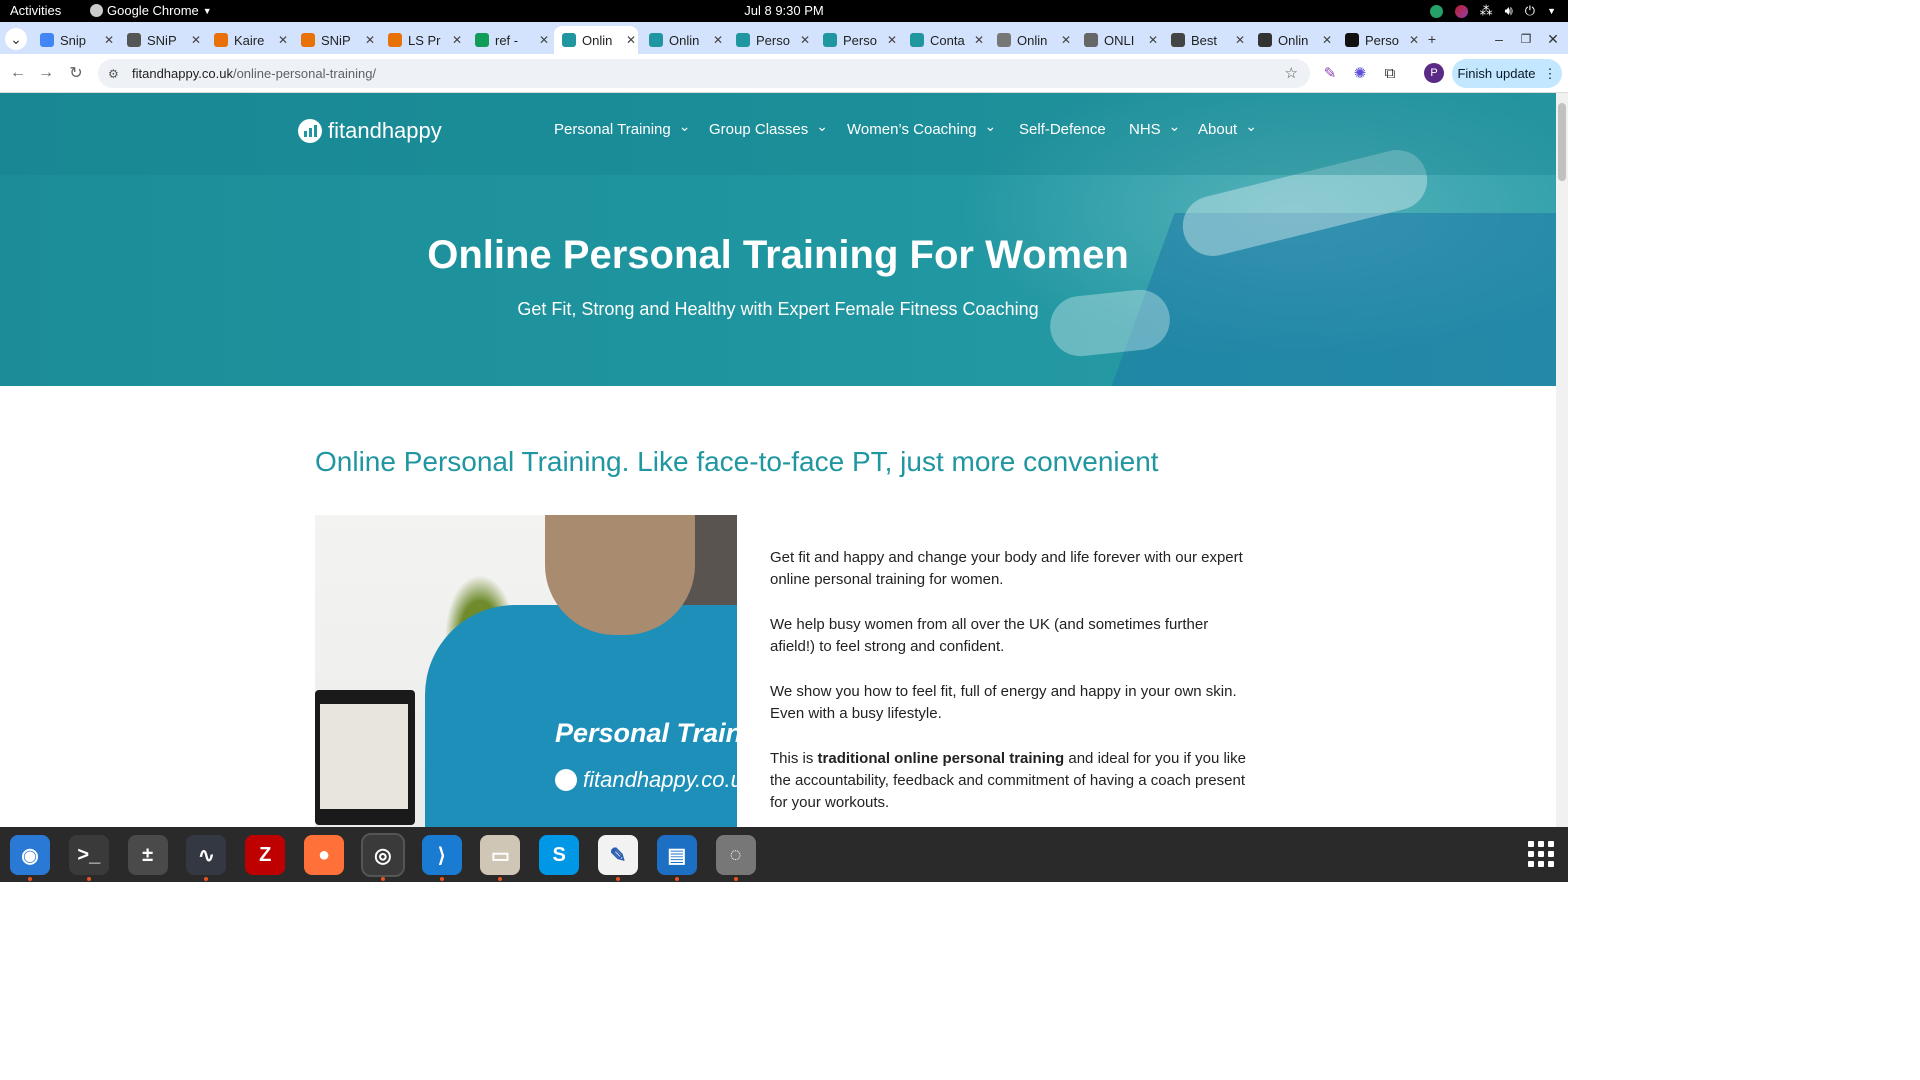 This screenshot has width=1920, height=1080. Describe the element at coordinates (1499, 39) in the screenshot. I see `minimize-button: –` at that location.